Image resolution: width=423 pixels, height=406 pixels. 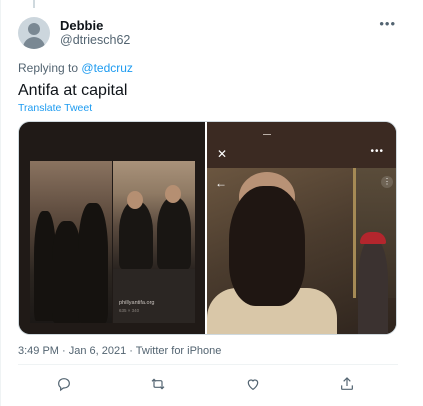 I want to click on more-vertical-icon: ⋮, so click(x=387, y=182).